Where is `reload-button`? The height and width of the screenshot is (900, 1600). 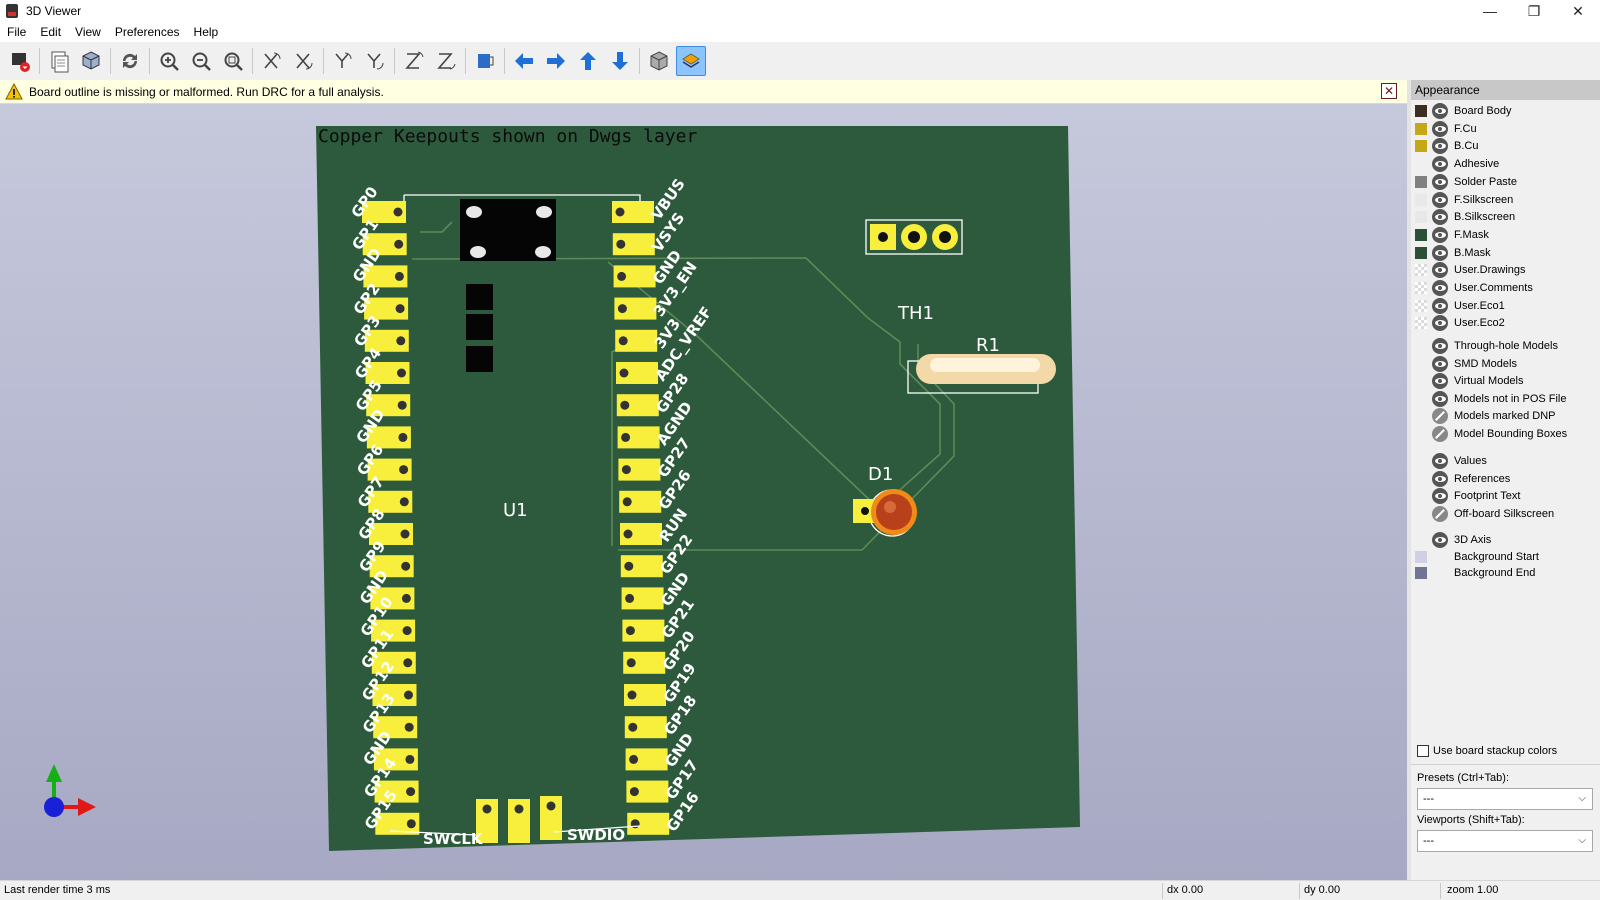 reload-button is located at coordinates (130, 61).